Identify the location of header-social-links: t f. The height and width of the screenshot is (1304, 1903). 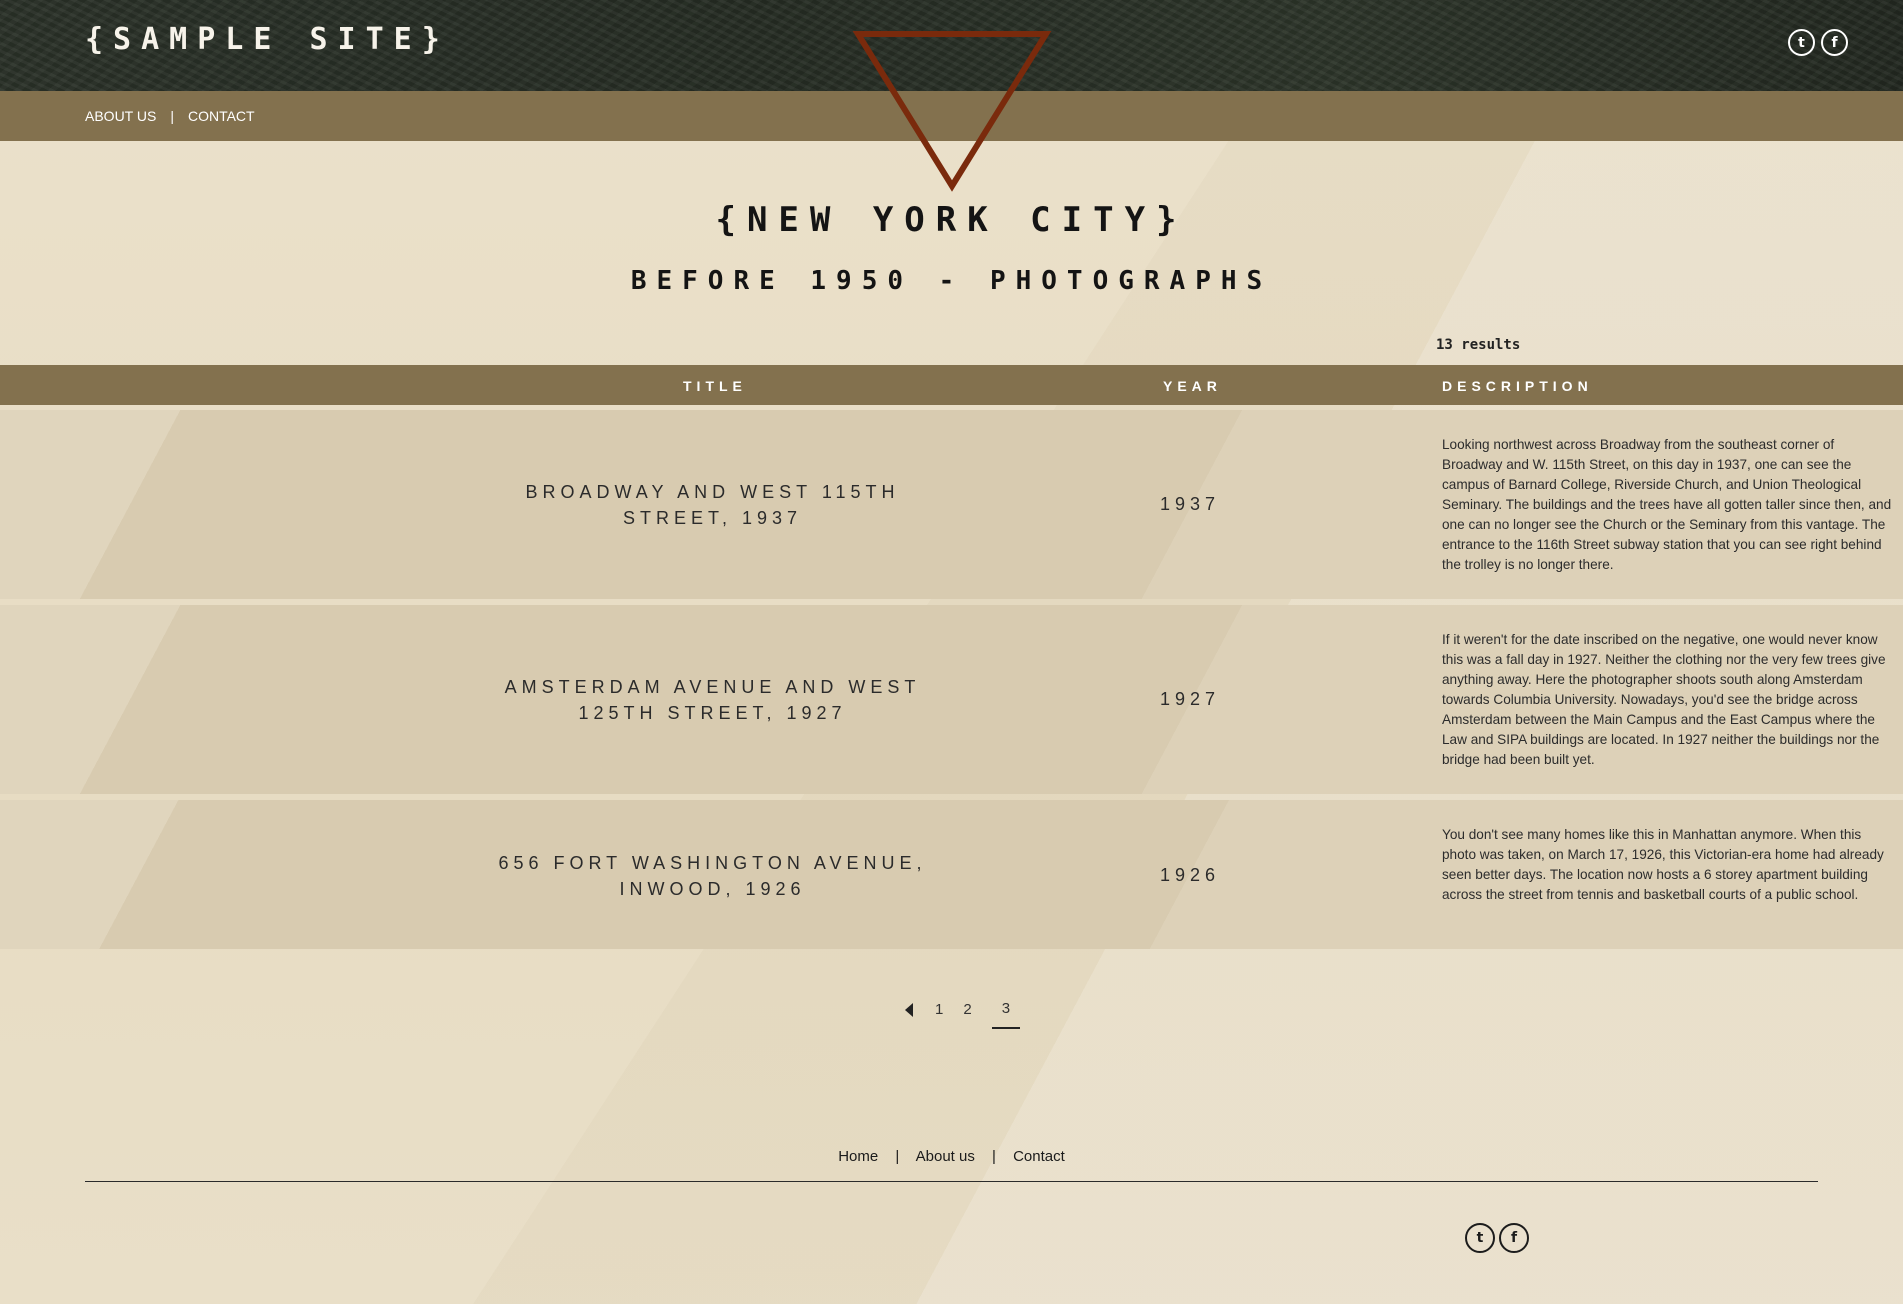
(1818, 42).